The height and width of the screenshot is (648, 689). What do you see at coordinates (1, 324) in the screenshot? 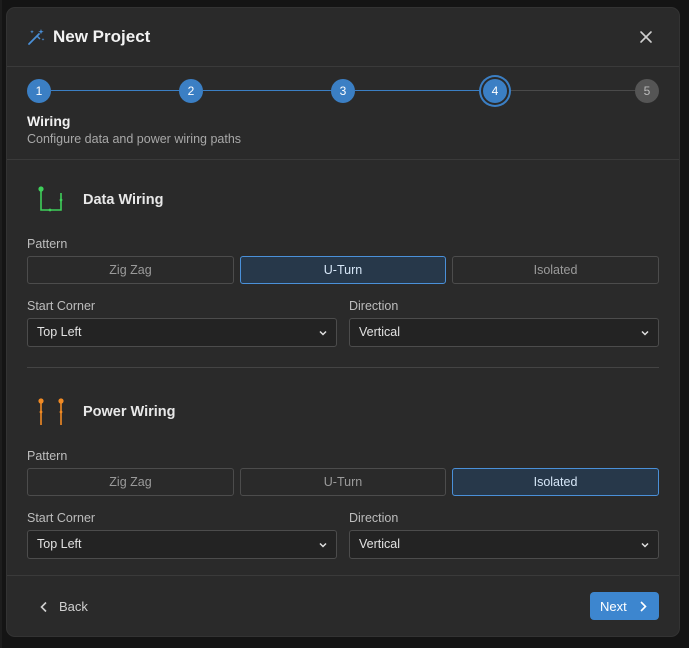
I see `backdrop` at bounding box center [1, 324].